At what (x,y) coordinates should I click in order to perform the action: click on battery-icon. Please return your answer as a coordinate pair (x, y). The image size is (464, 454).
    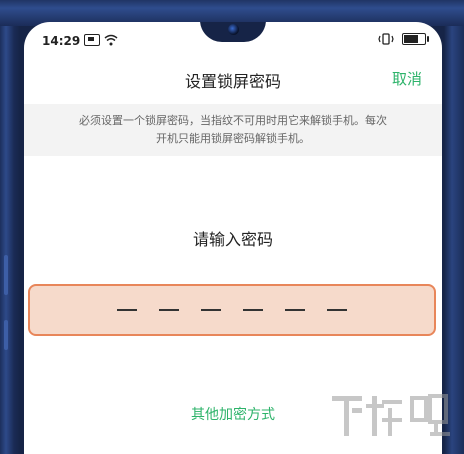
    Looking at the image, I should click on (415, 39).